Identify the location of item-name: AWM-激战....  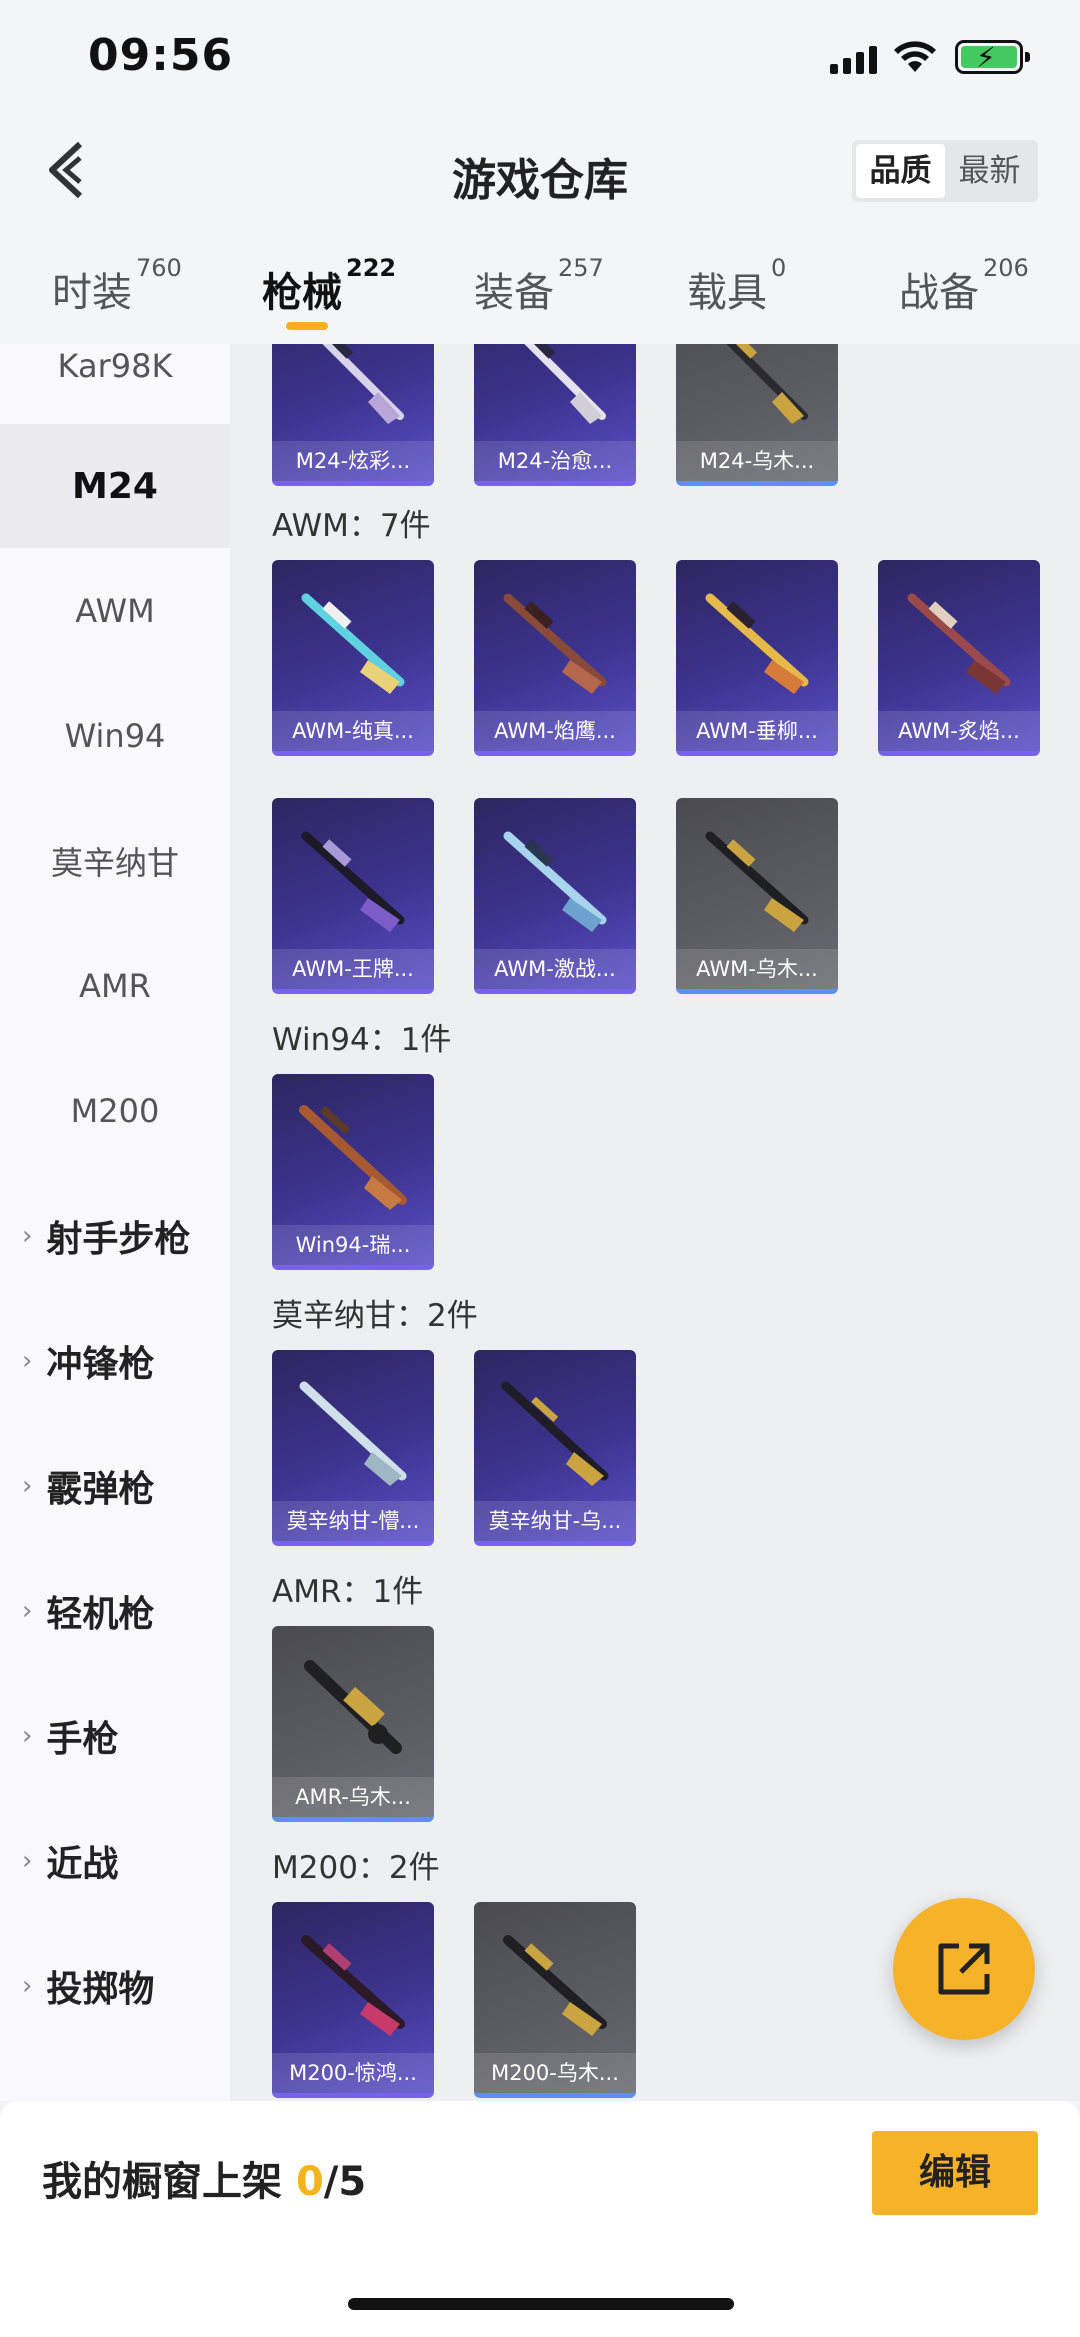
(555, 969).